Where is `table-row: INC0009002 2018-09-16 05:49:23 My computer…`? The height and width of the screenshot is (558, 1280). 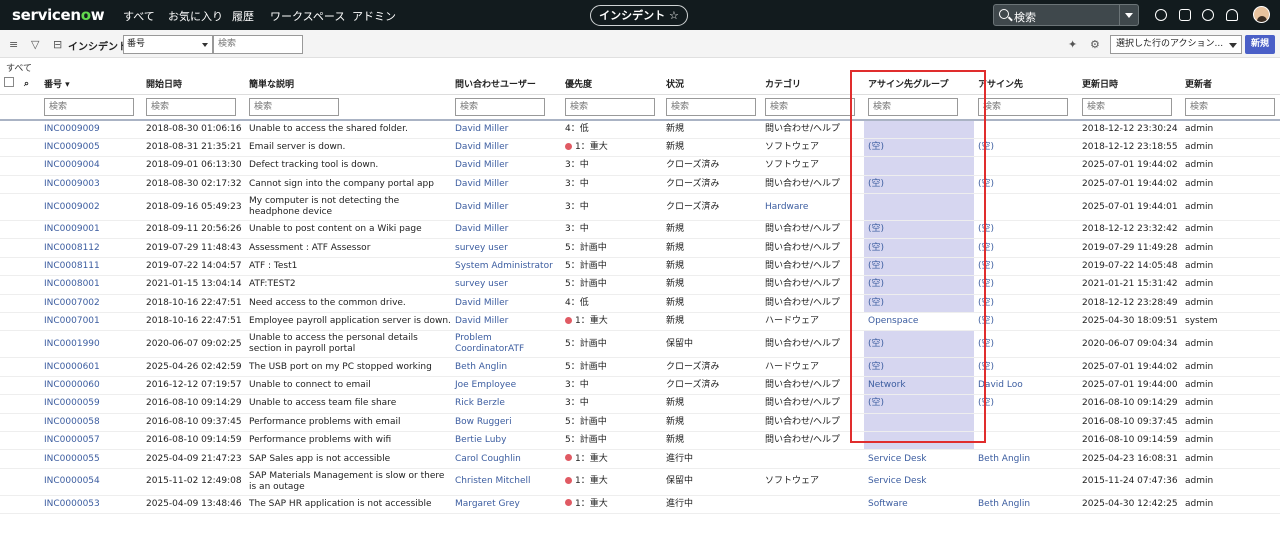
table-row: INC0009002 2018-09-16 05:49:23 My computer… is located at coordinates (640, 207).